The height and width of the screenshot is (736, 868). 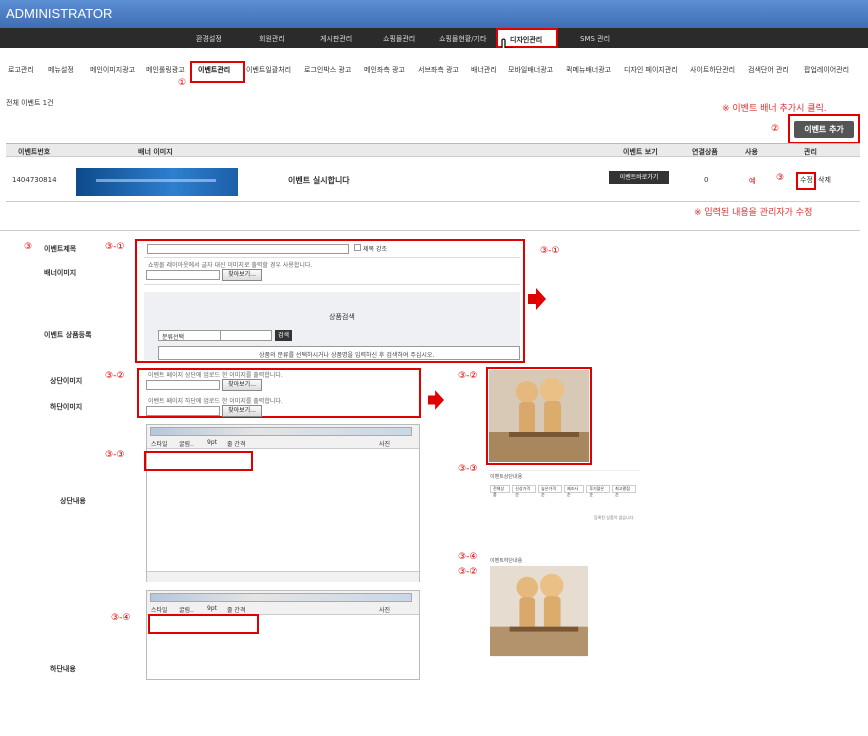 I want to click on toolbar-font: 굴림.., so click(x=186, y=443).